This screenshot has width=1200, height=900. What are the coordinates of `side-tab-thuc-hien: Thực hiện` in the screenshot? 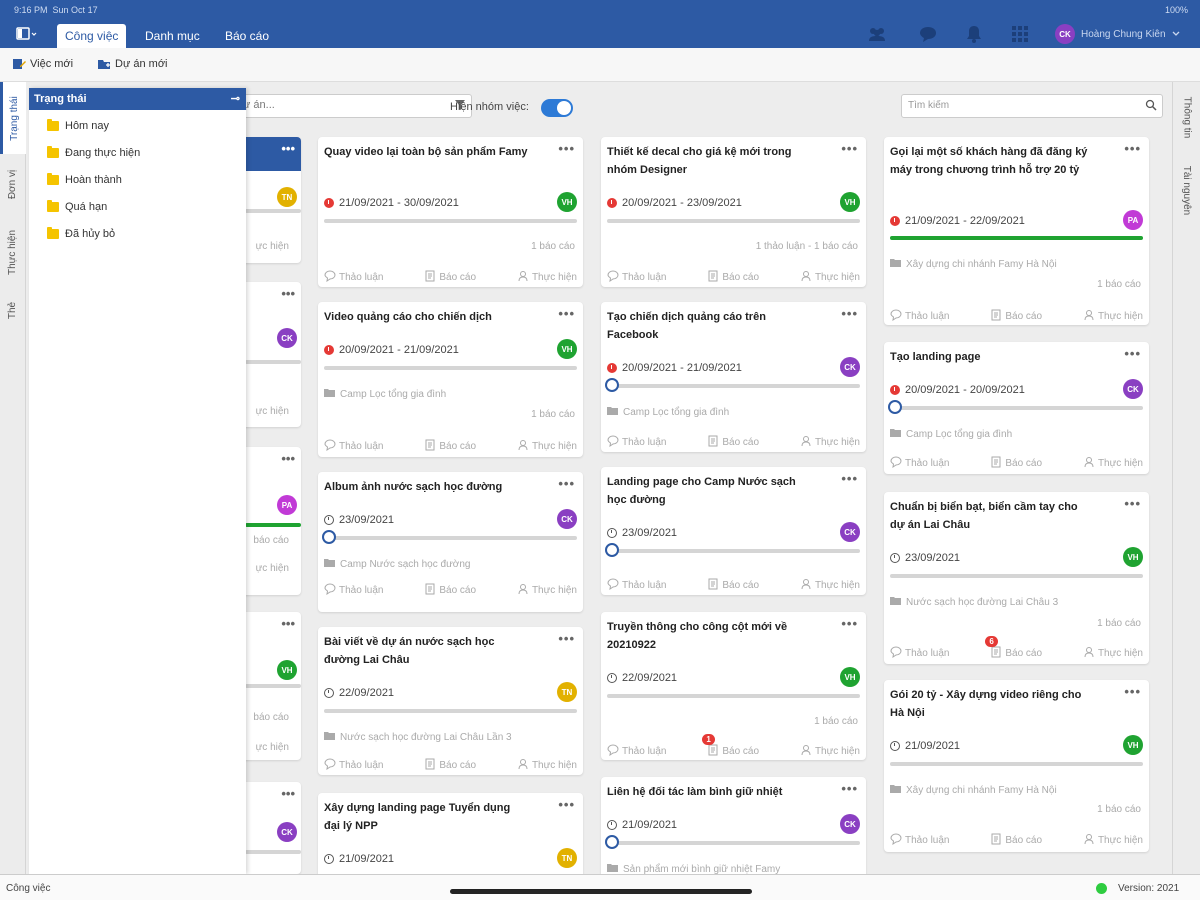 It's located at (13, 252).